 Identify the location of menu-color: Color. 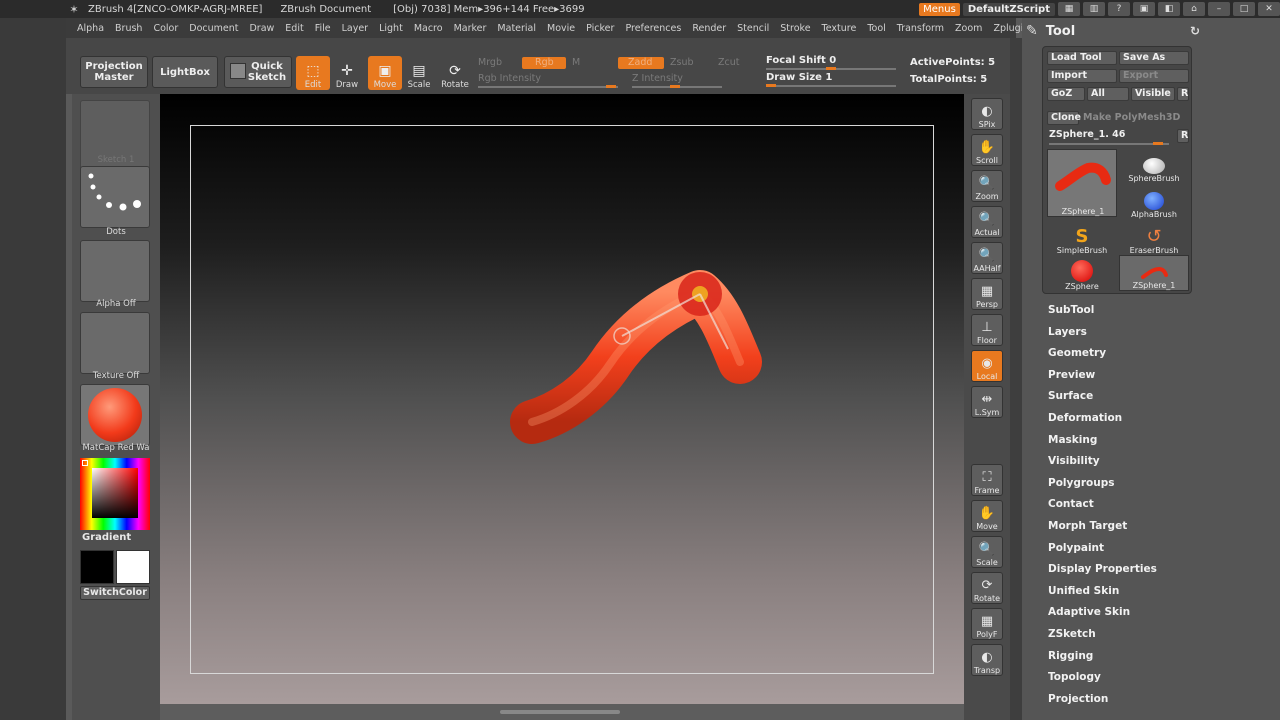
(165, 28).